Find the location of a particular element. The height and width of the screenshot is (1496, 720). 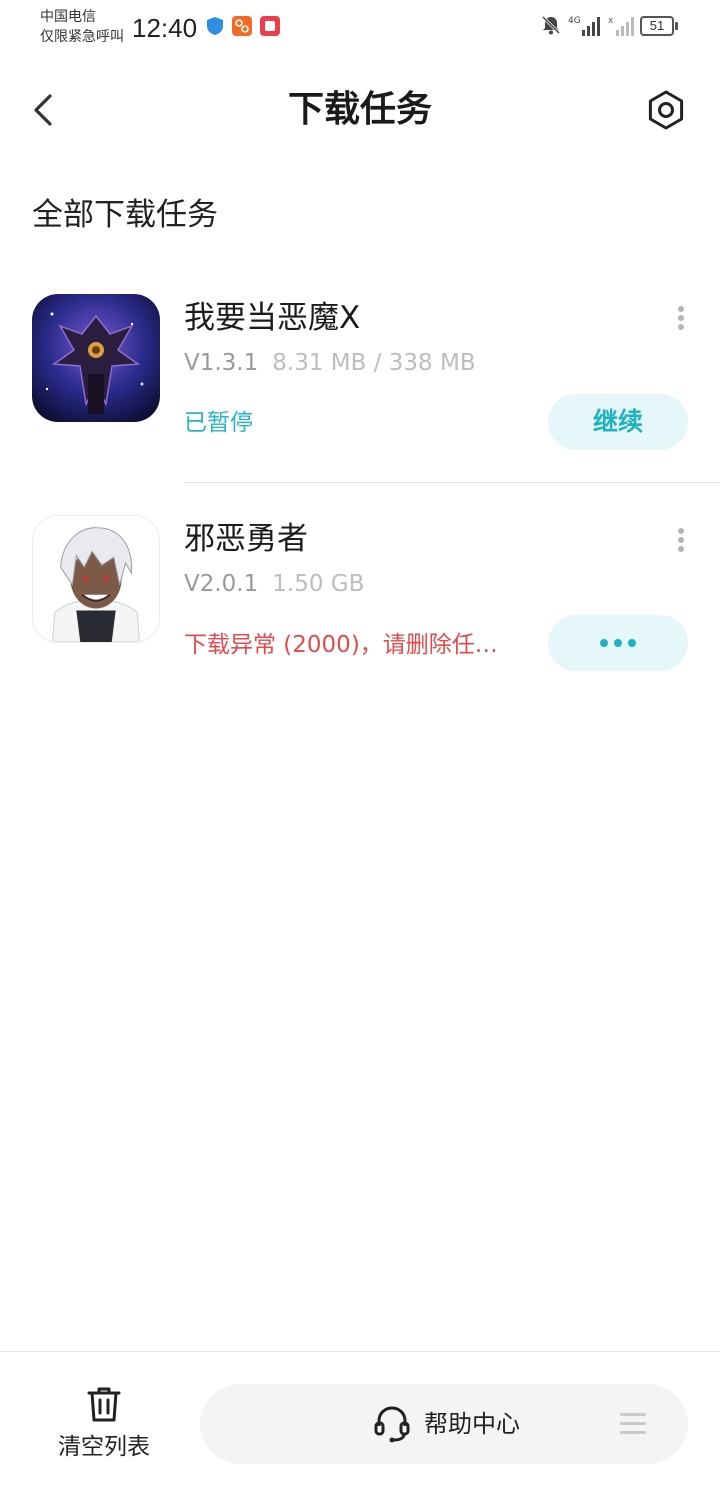

settings-icon is located at coordinates (666, 110).